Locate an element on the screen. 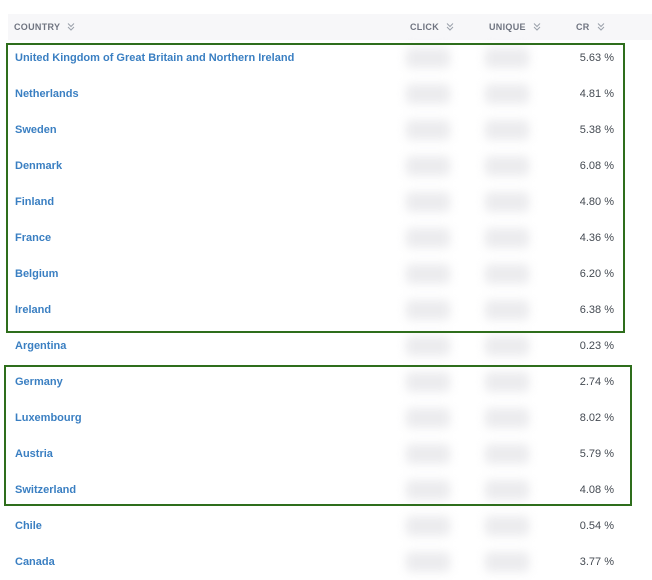 The height and width of the screenshot is (580, 652). country-link: Canada is located at coordinates (35, 562).